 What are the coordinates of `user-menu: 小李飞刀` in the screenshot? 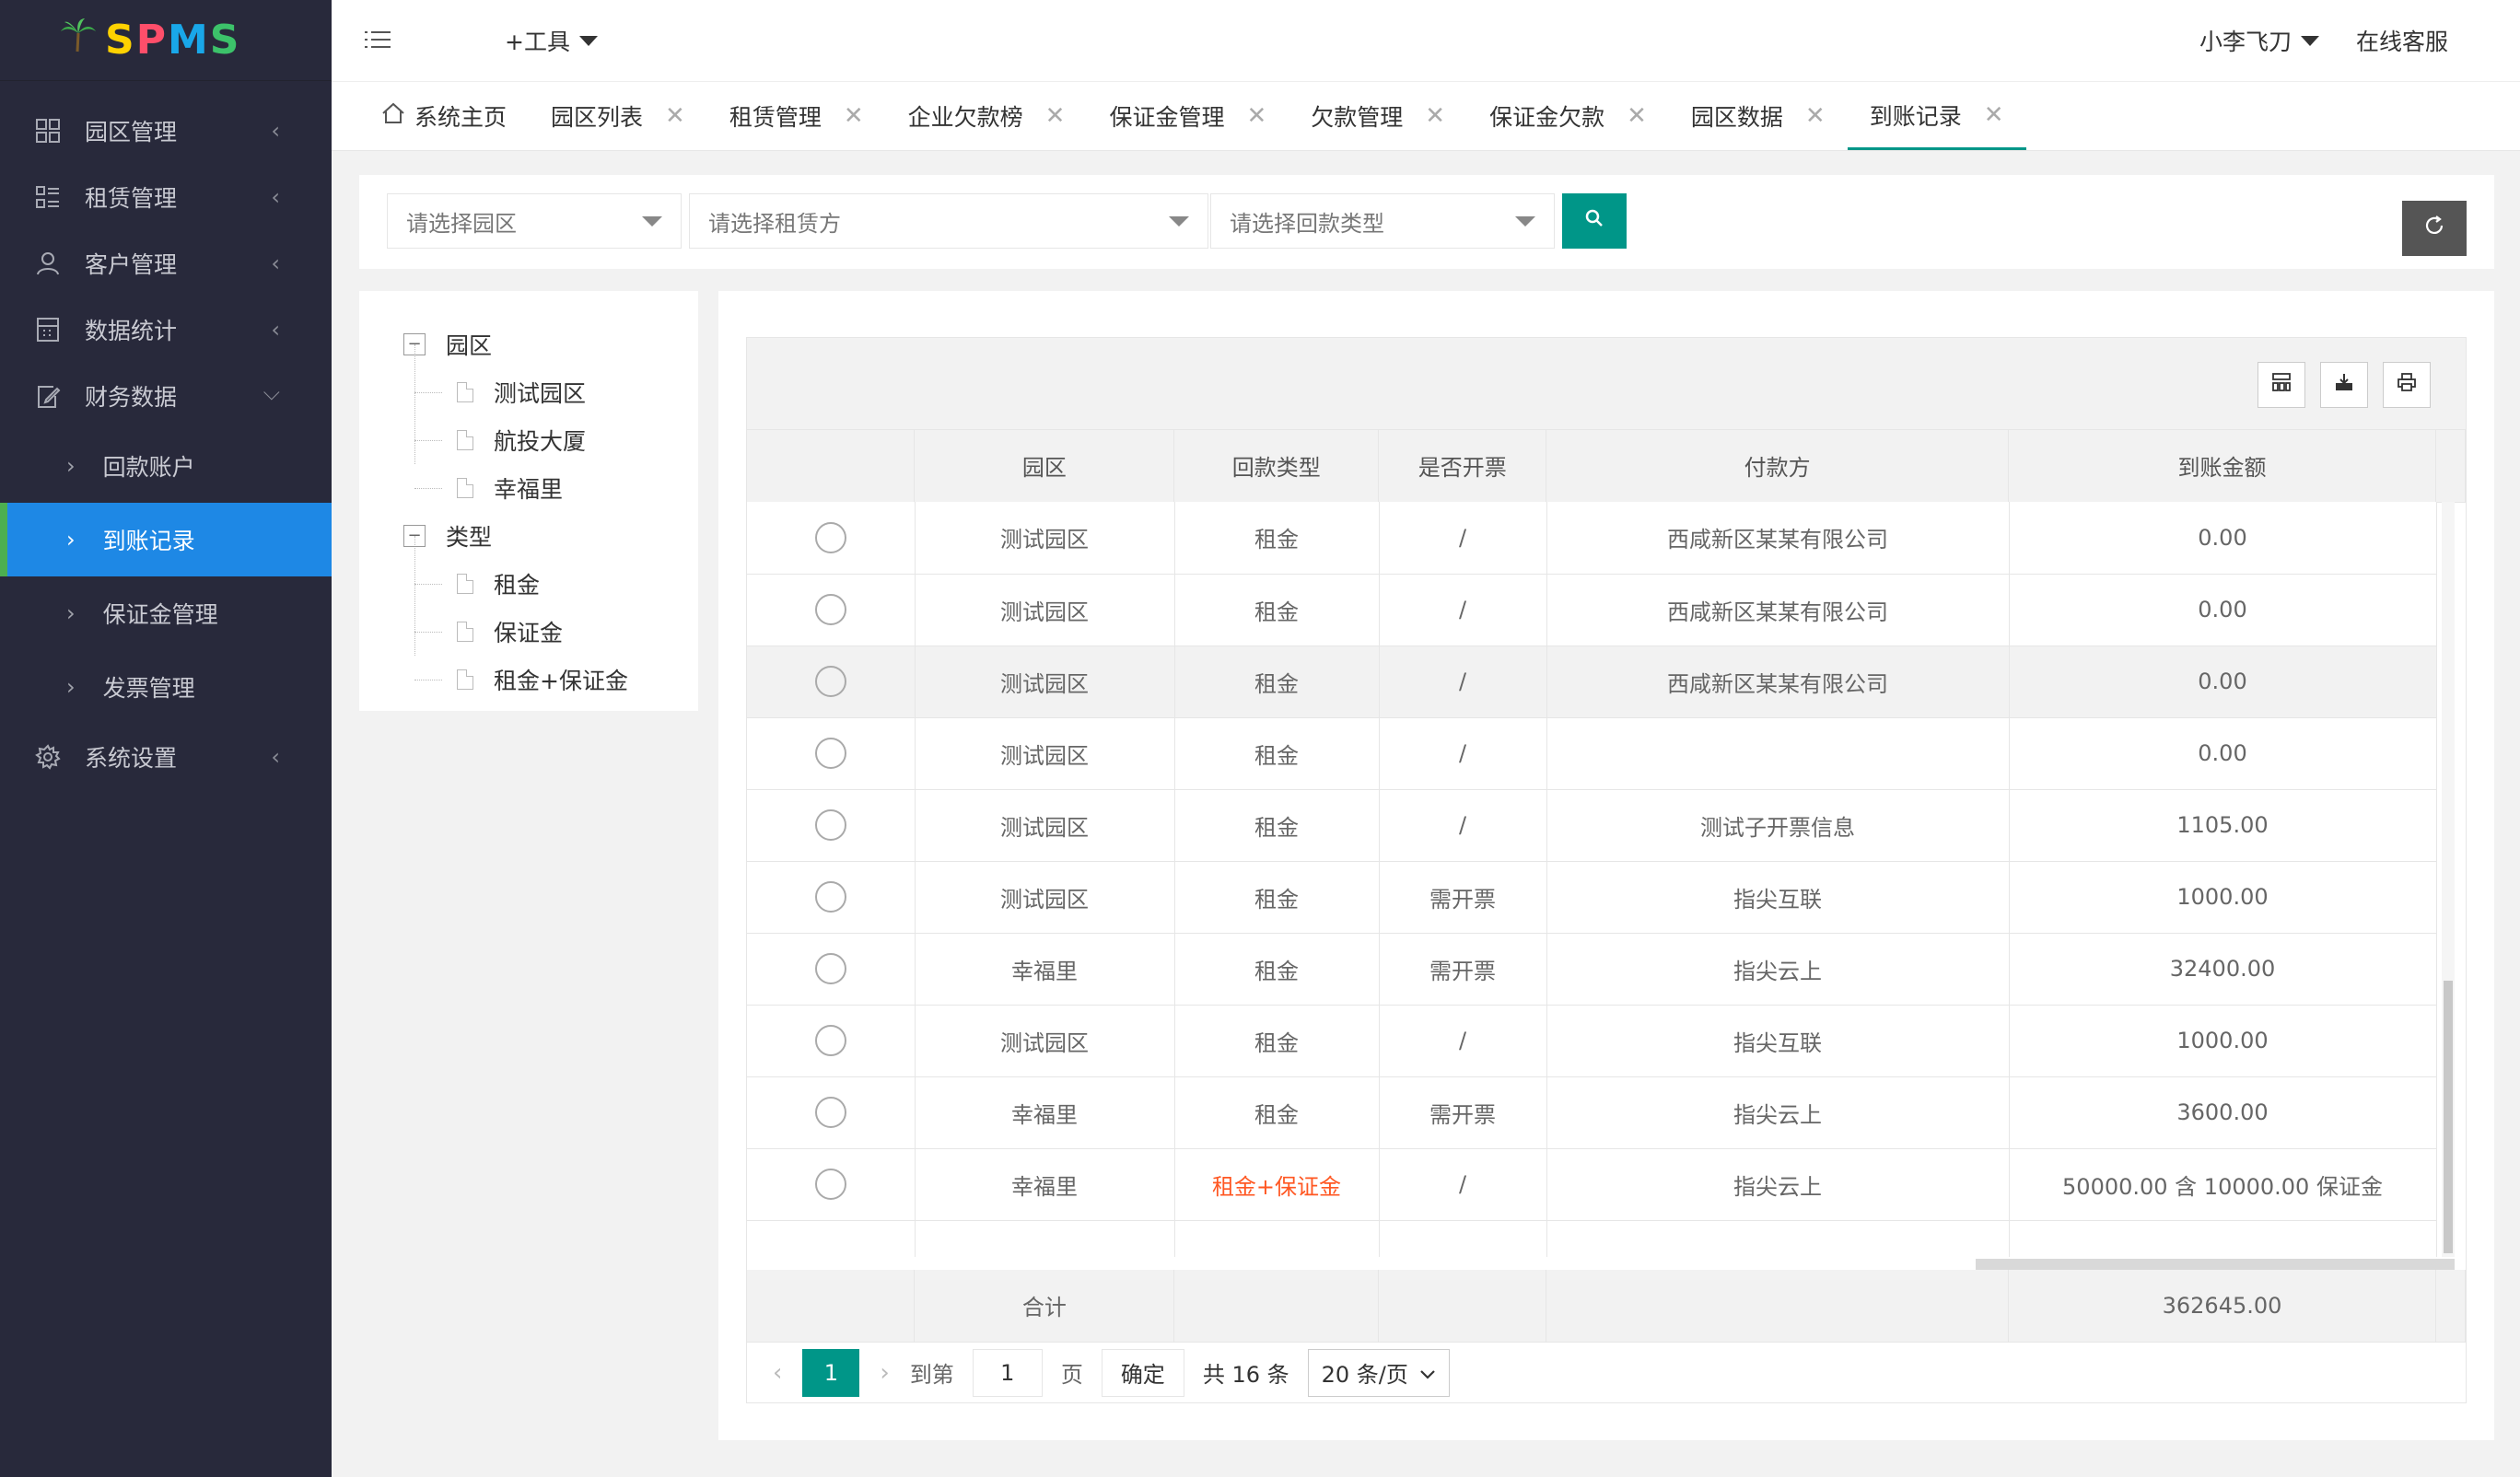 It's located at (2259, 40).